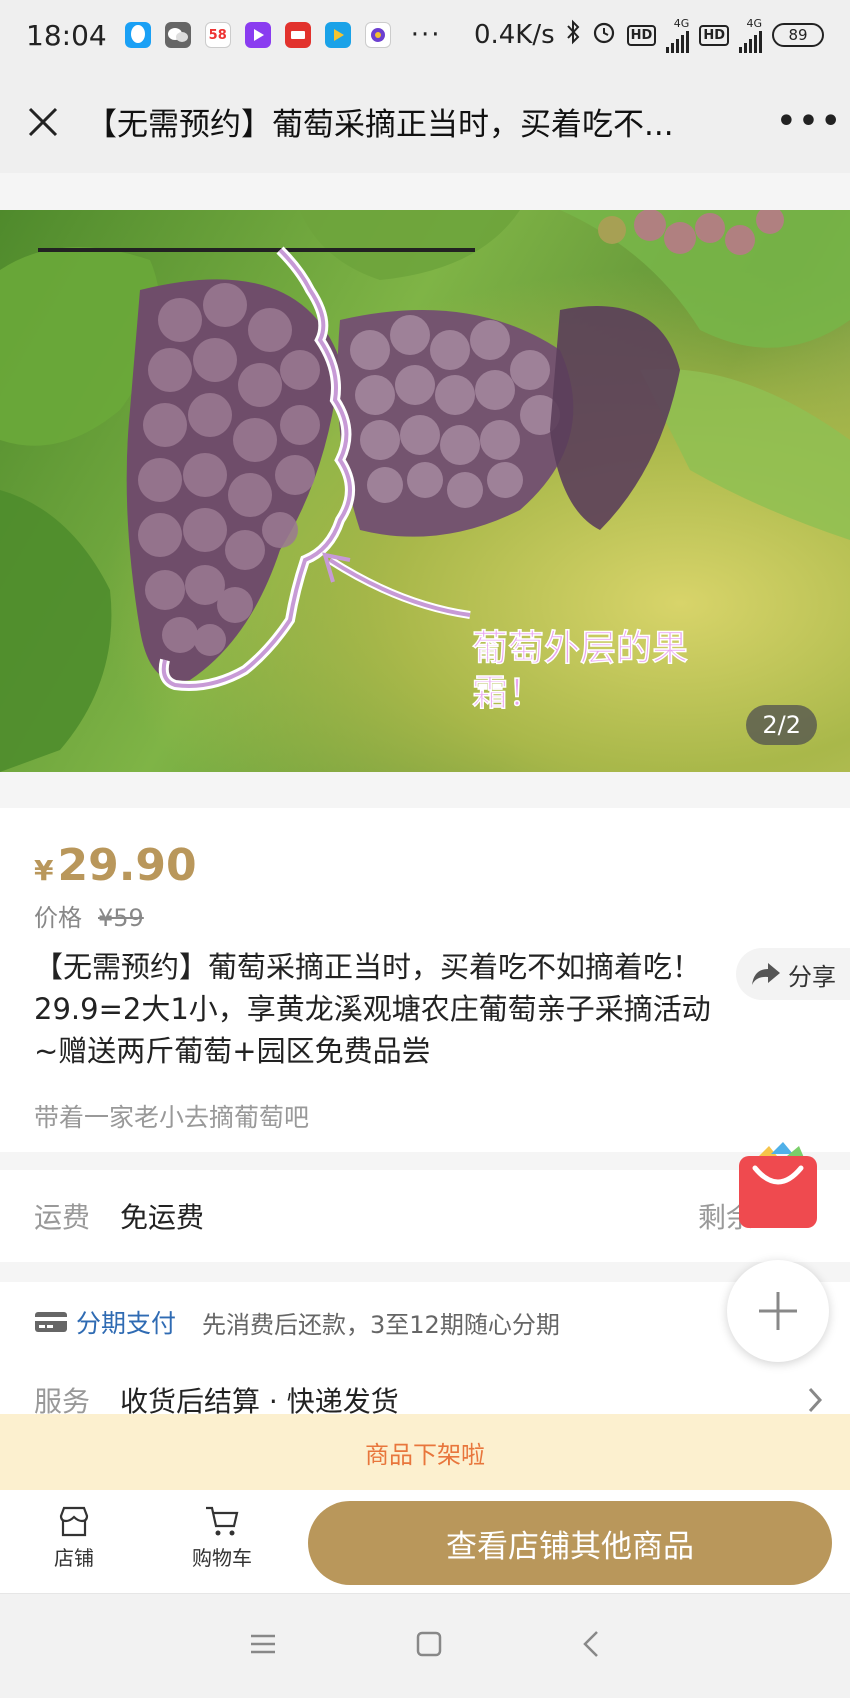 This screenshot has width=850, height=1698. Describe the element at coordinates (381, 1324) in the screenshot. I see `installment-desc: 先消费后还款，3至12期随心分期` at that location.